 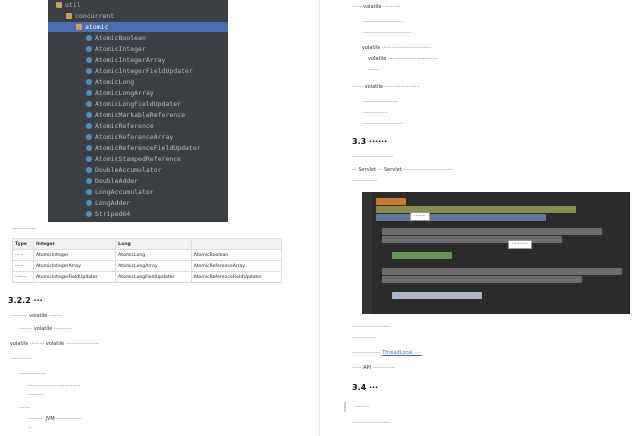 I want to click on paragraph: ··········· volatile ········, so click(x=36, y=316).